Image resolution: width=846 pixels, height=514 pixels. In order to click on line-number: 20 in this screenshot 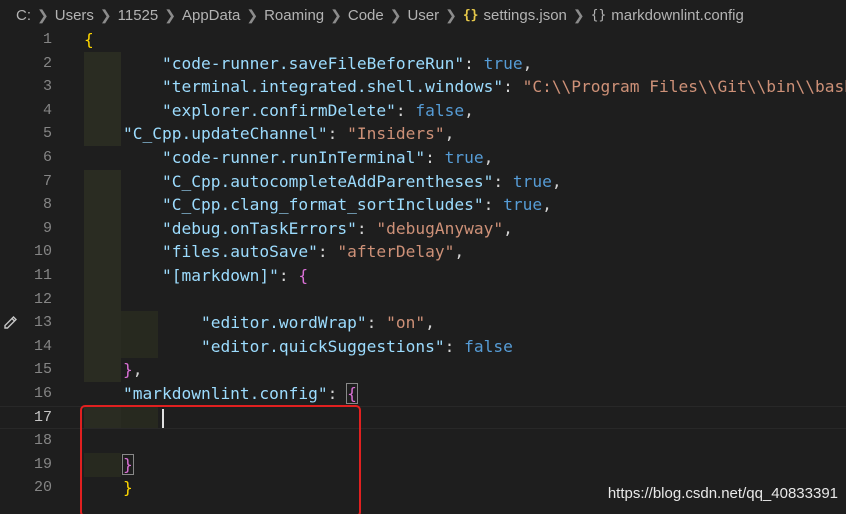, I will do `click(42, 488)`.